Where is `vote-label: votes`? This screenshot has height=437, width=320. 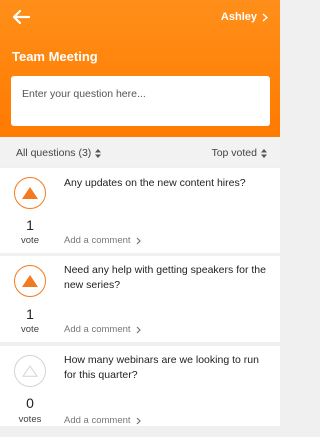 vote-label: votes is located at coordinates (30, 419).